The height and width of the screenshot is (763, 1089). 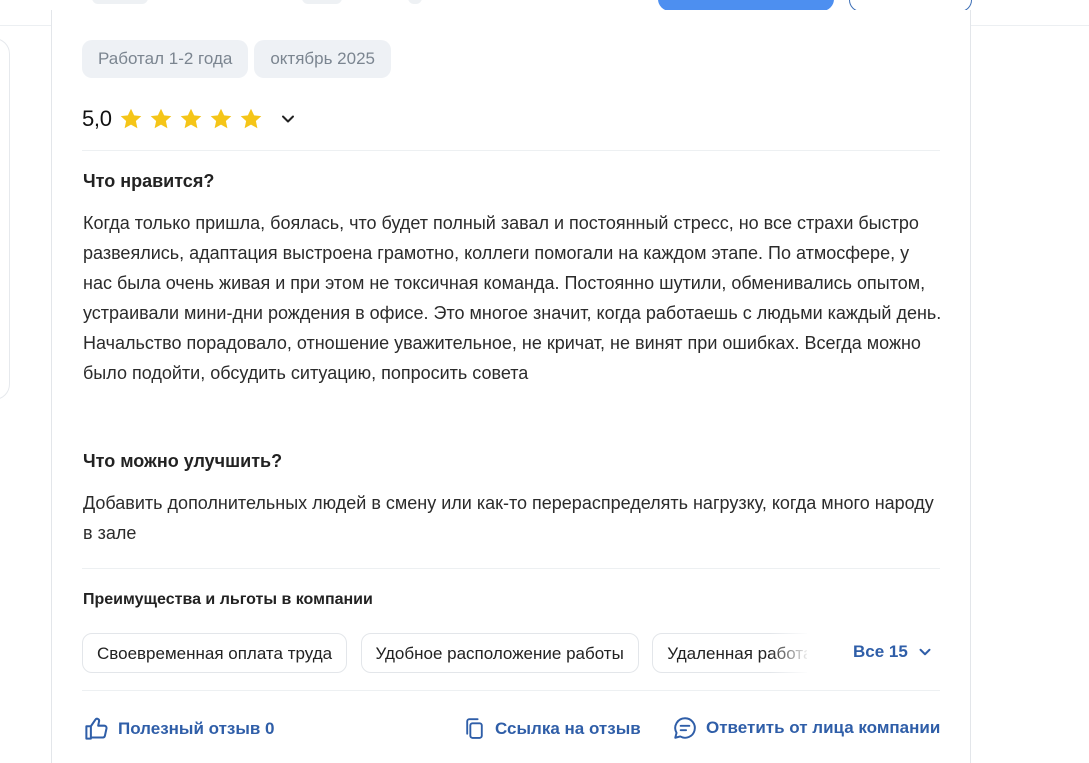 What do you see at coordinates (149, 181) in the screenshot?
I see `likes-title: Что нравится?` at bounding box center [149, 181].